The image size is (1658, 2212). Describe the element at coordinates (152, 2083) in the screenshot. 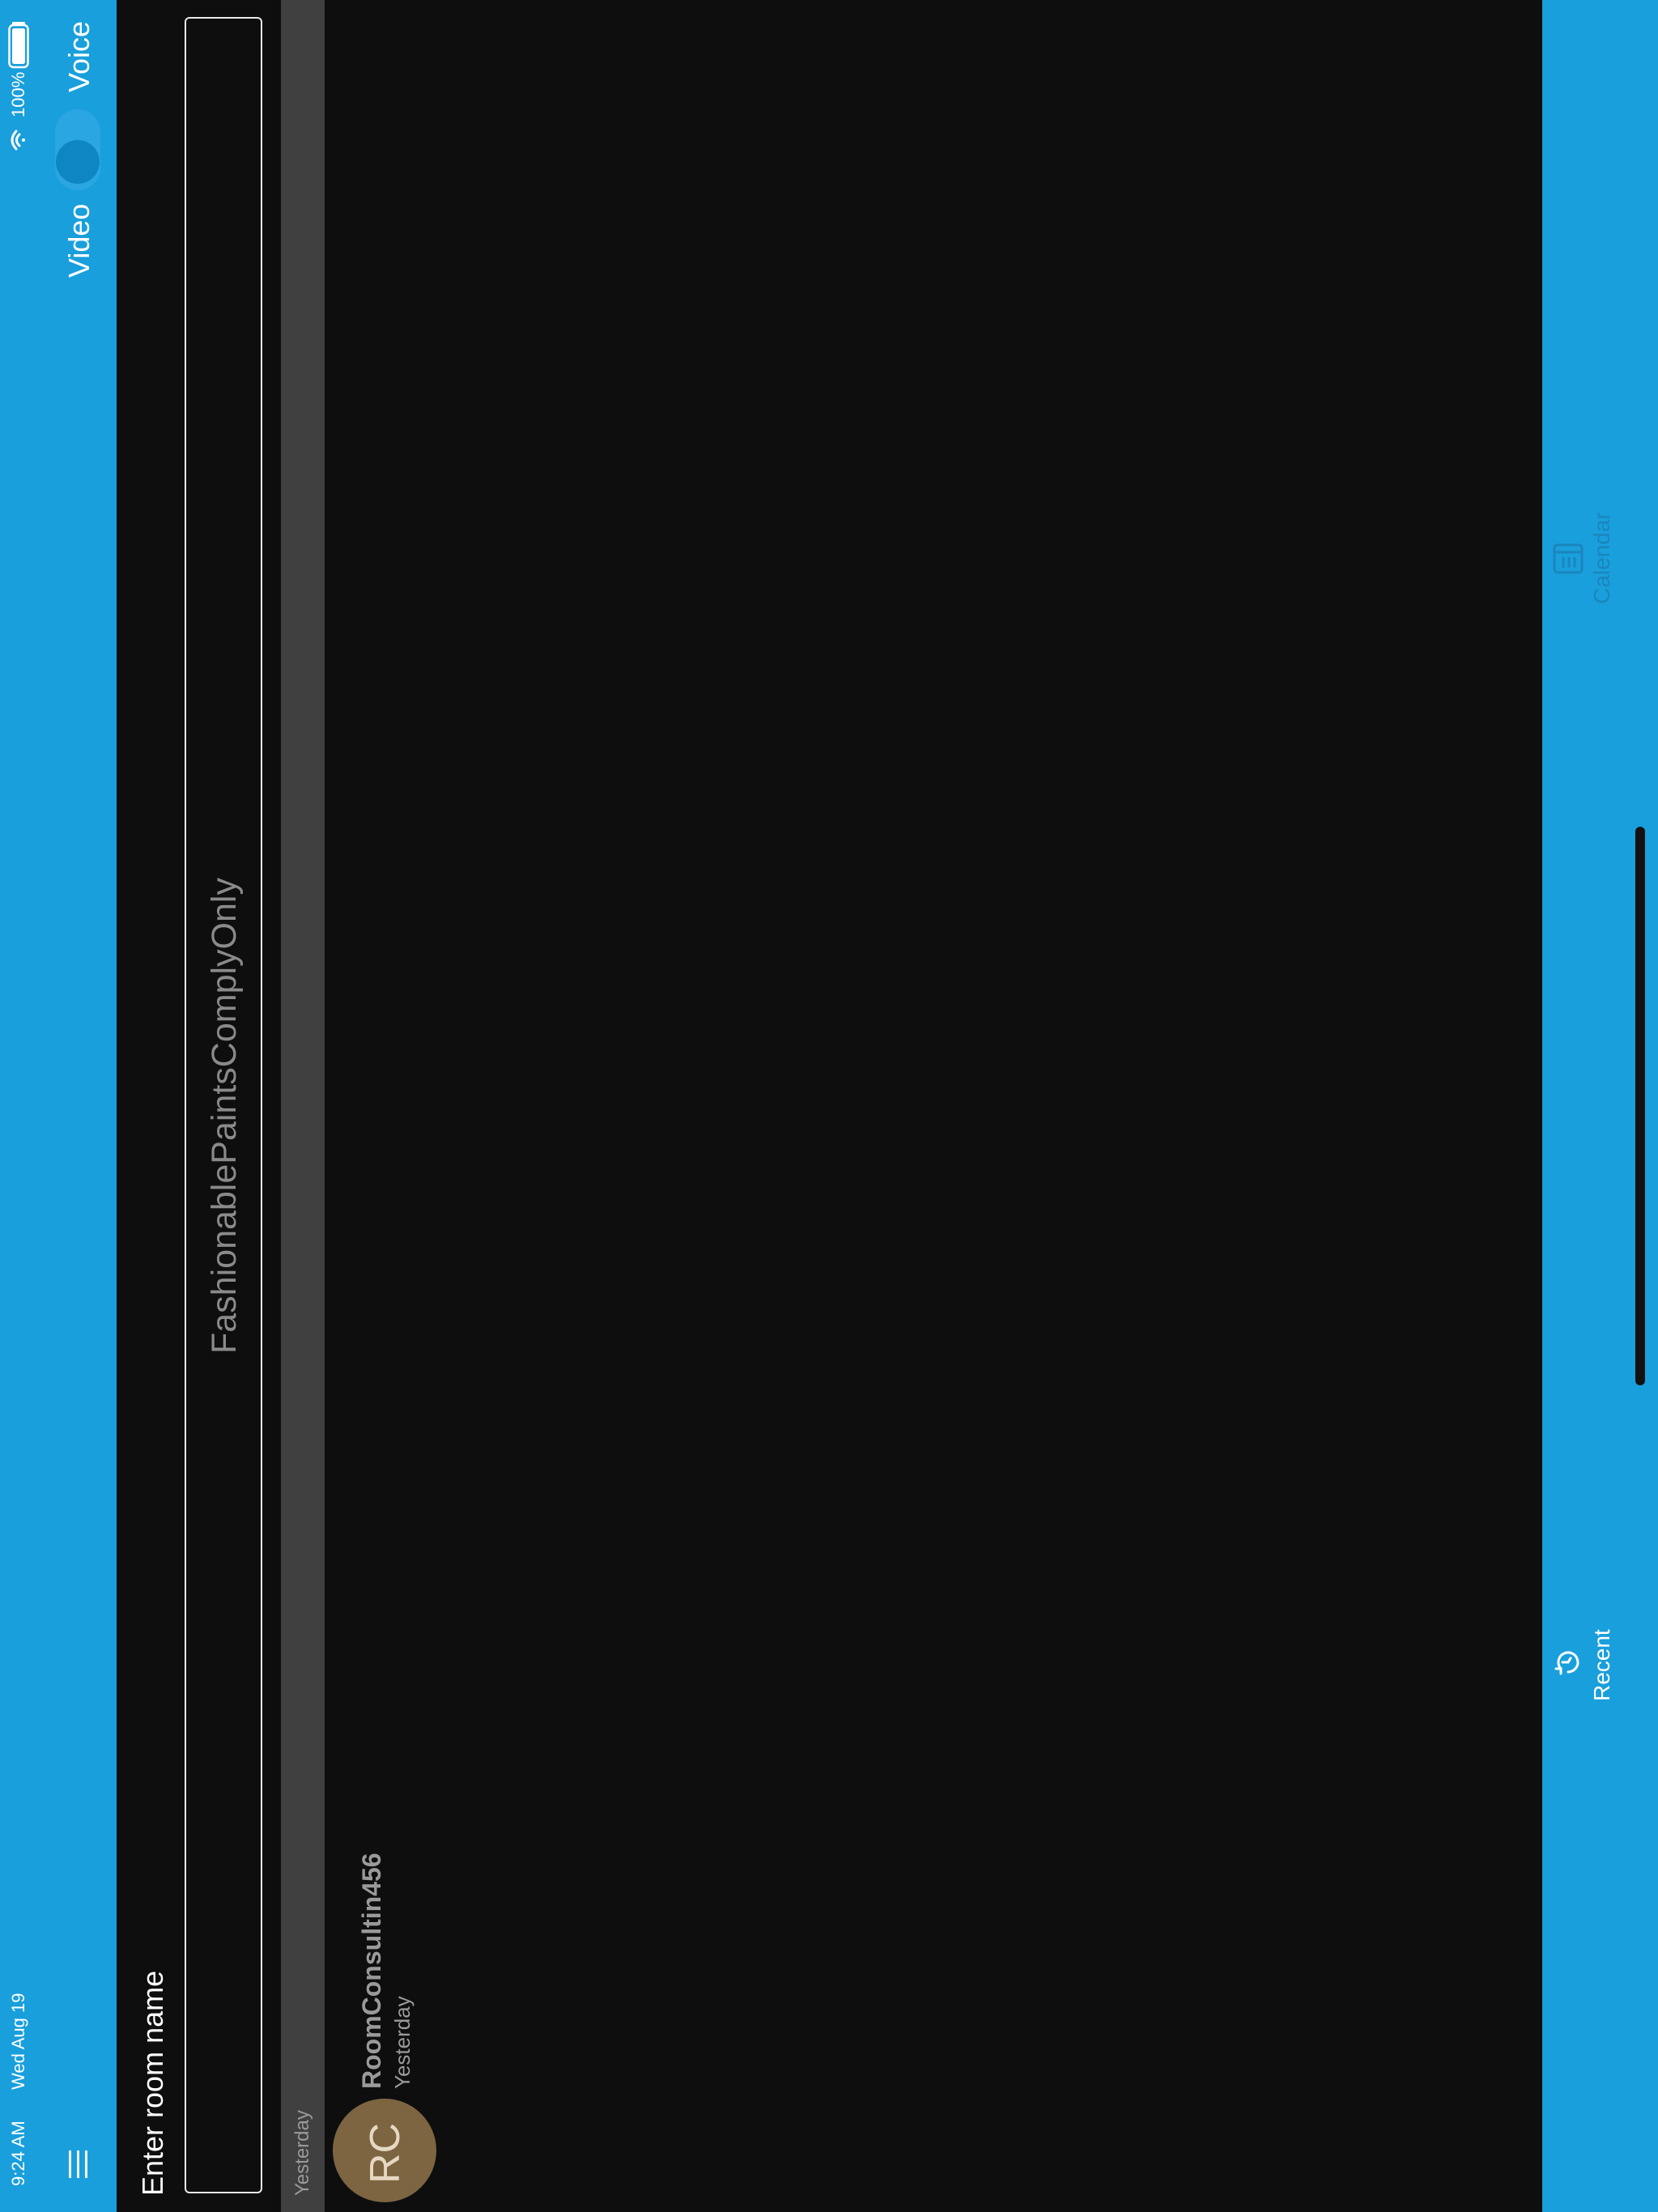

I see `room-name-label: Enter room name` at that location.